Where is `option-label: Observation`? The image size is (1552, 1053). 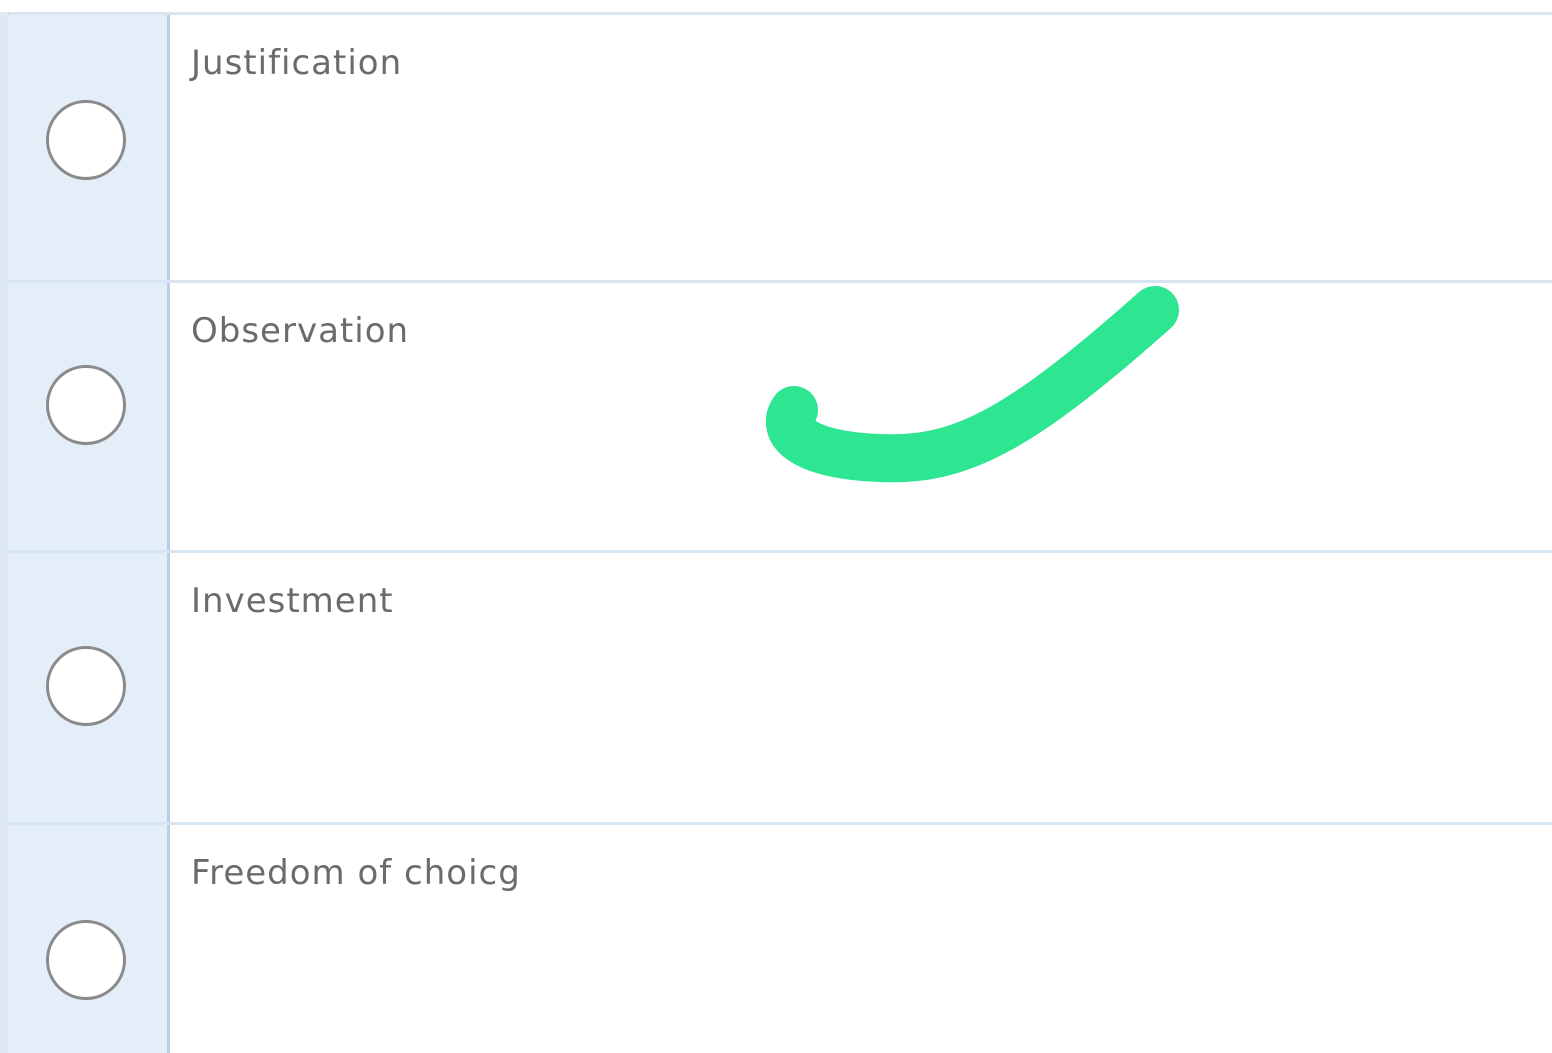
option-label: Observation is located at coordinates (300, 331).